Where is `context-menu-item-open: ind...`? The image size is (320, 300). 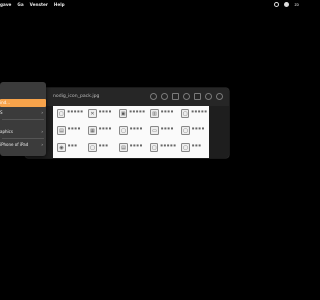 context-menu-item-open: ind... is located at coordinates (23, 103).